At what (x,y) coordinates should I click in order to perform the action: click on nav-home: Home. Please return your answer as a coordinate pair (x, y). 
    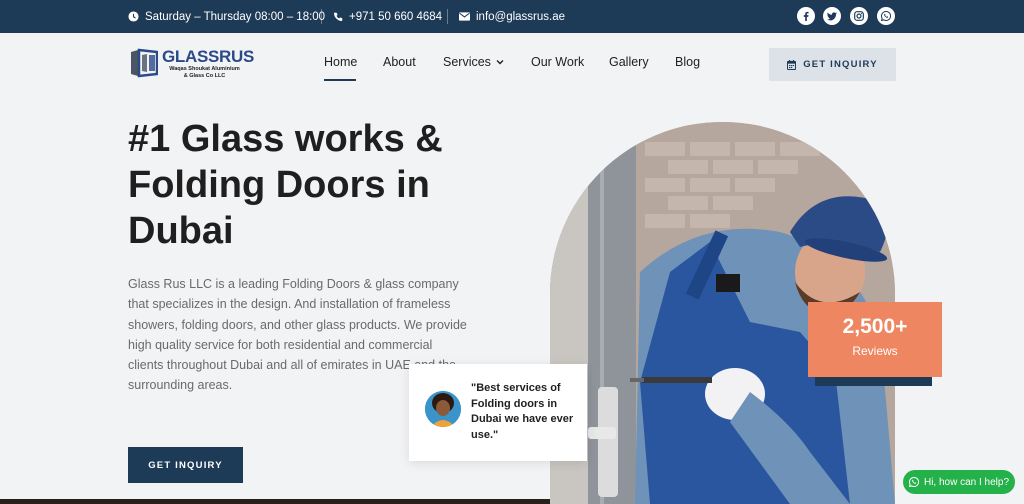
    Looking at the image, I should click on (340, 62).